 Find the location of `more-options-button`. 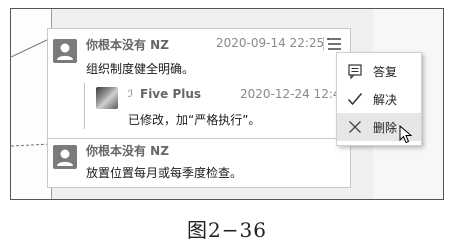

more-options-button is located at coordinates (335, 44).